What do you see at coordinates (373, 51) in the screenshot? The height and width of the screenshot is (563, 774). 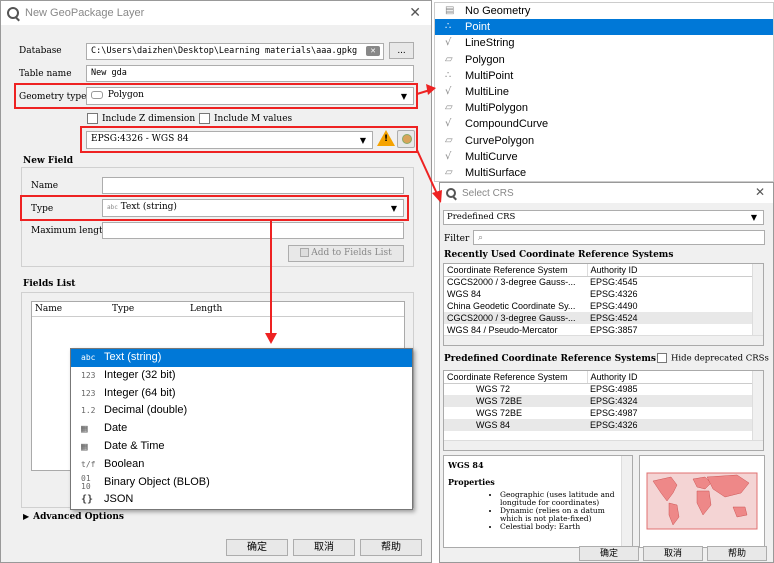 I see `clear-field-icon: ✕` at bounding box center [373, 51].